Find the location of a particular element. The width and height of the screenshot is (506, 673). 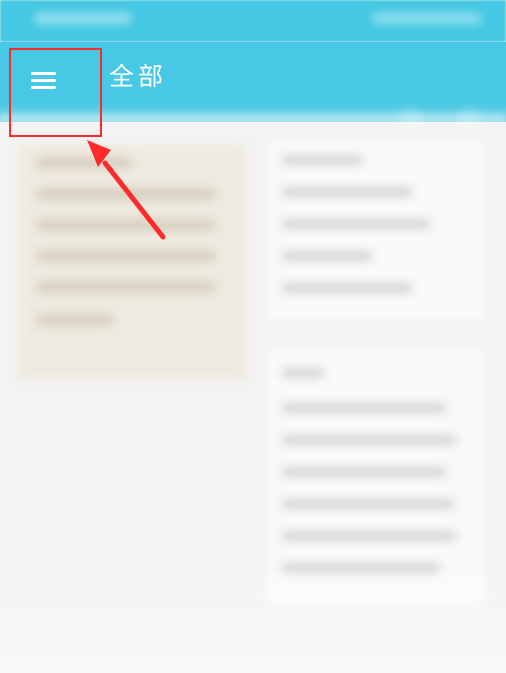

blurred-note-card is located at coordinates (376, 230).